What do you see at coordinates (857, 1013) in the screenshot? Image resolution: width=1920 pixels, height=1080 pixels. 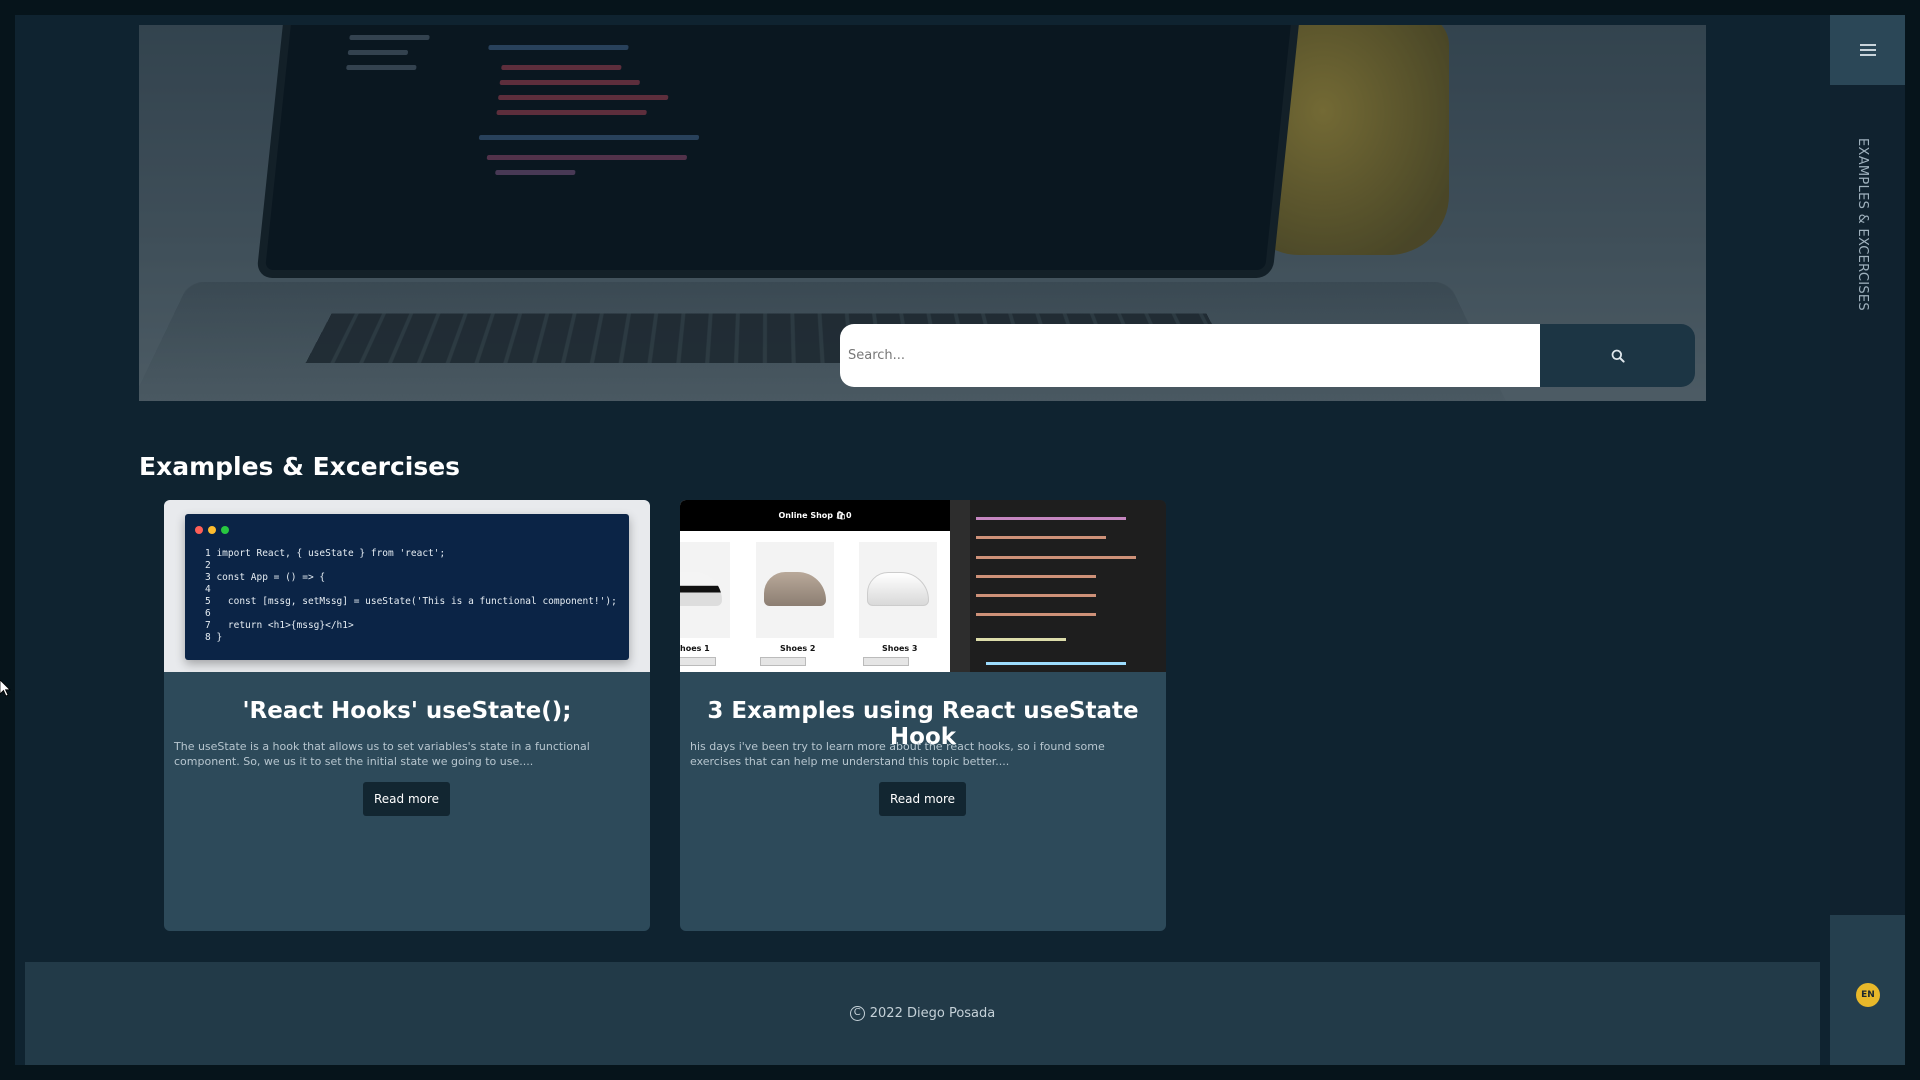 I see `copyright-icon: C` at bounding box center [857, 1013].